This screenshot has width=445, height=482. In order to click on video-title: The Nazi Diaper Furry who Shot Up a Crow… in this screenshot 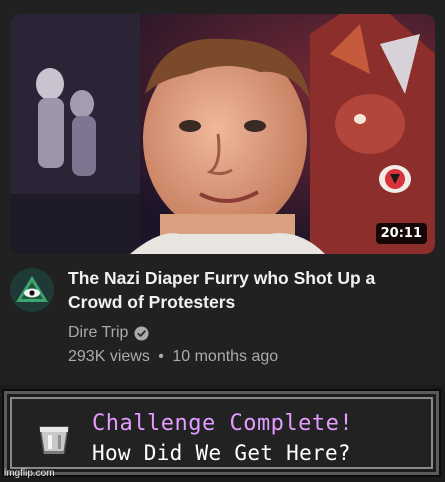, I will do `click(248, 290)`.